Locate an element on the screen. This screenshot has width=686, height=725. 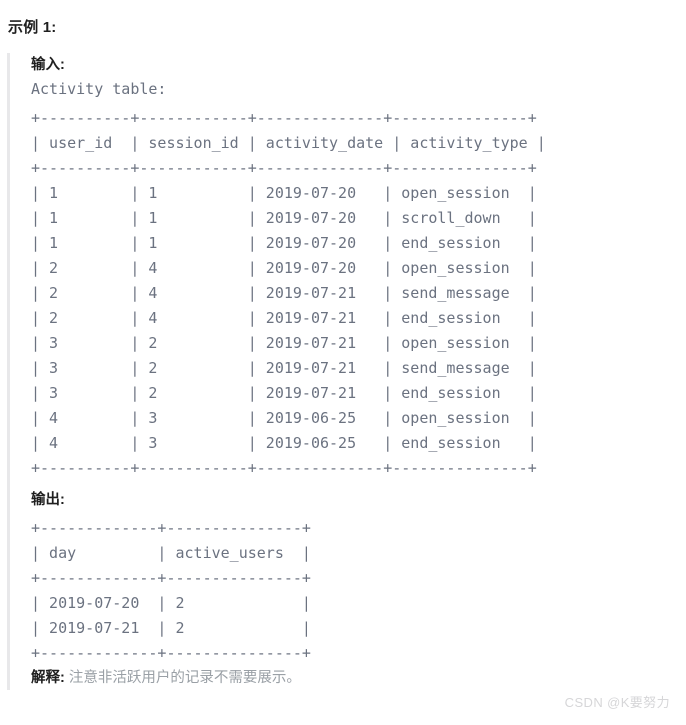
example-title: 示例 1: is located at coordinates (32, 27).